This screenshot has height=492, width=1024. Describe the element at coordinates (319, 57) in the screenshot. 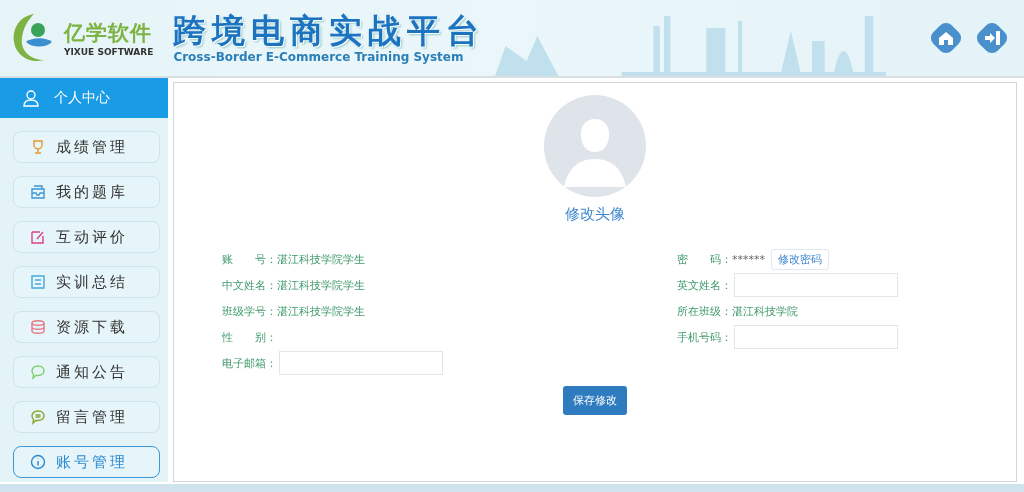

I see `app-subtitle: Cross-Border E-Commerce Training System` at that location.